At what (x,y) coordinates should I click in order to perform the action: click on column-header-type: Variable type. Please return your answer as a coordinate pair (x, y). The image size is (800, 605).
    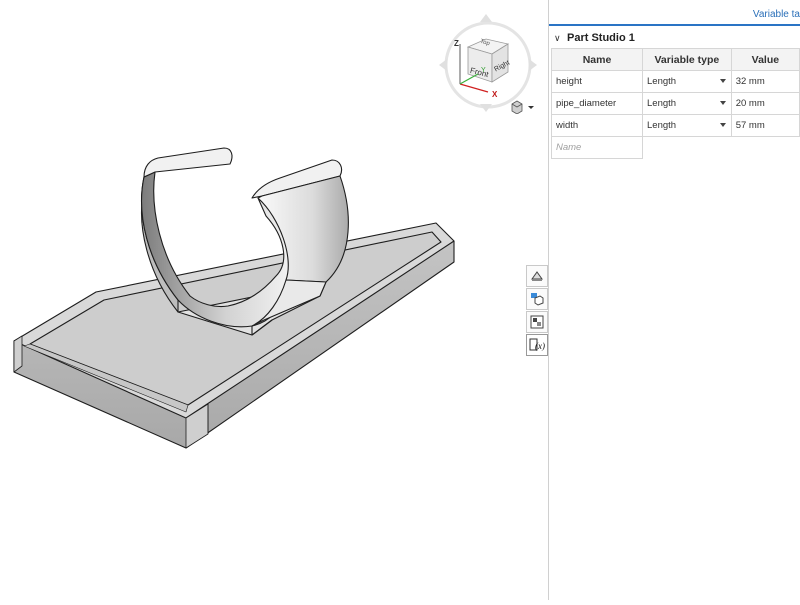
    Looking at the image, I should click on (687, 59).